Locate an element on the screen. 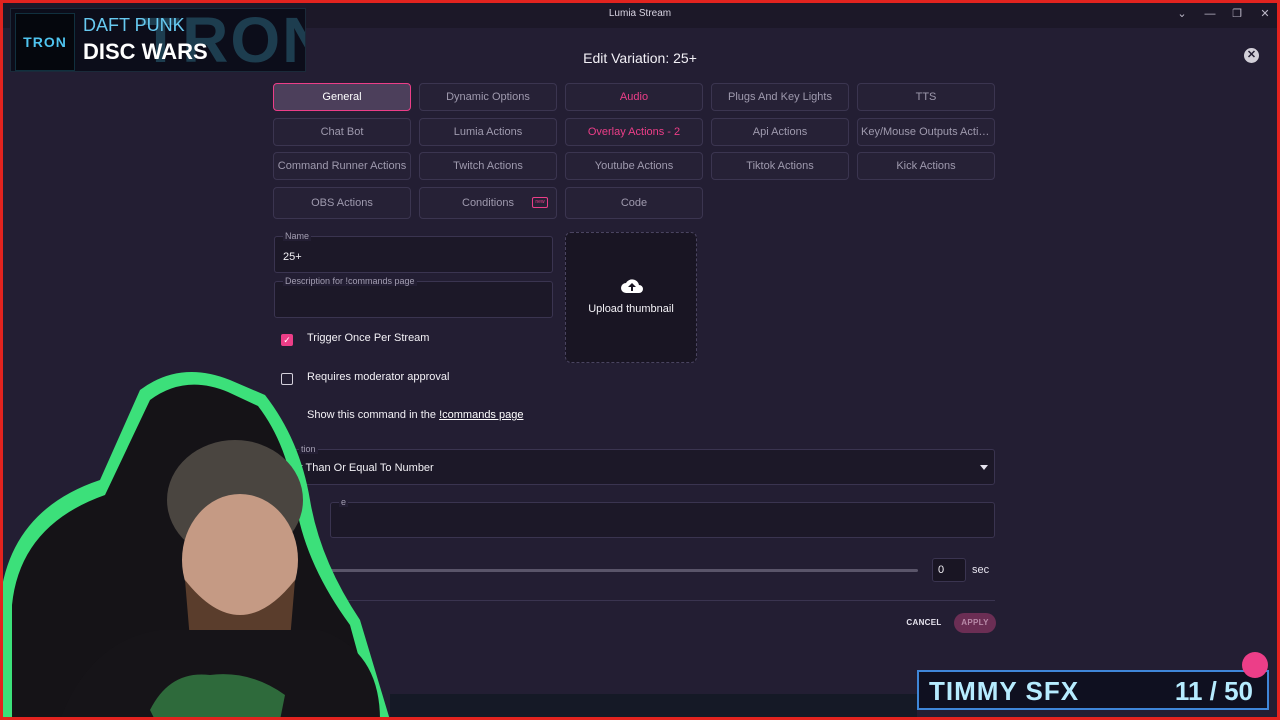 The width and height of the screenshot is (1280, 720). tab-audio: Audio is located at coordinates (634, 97).